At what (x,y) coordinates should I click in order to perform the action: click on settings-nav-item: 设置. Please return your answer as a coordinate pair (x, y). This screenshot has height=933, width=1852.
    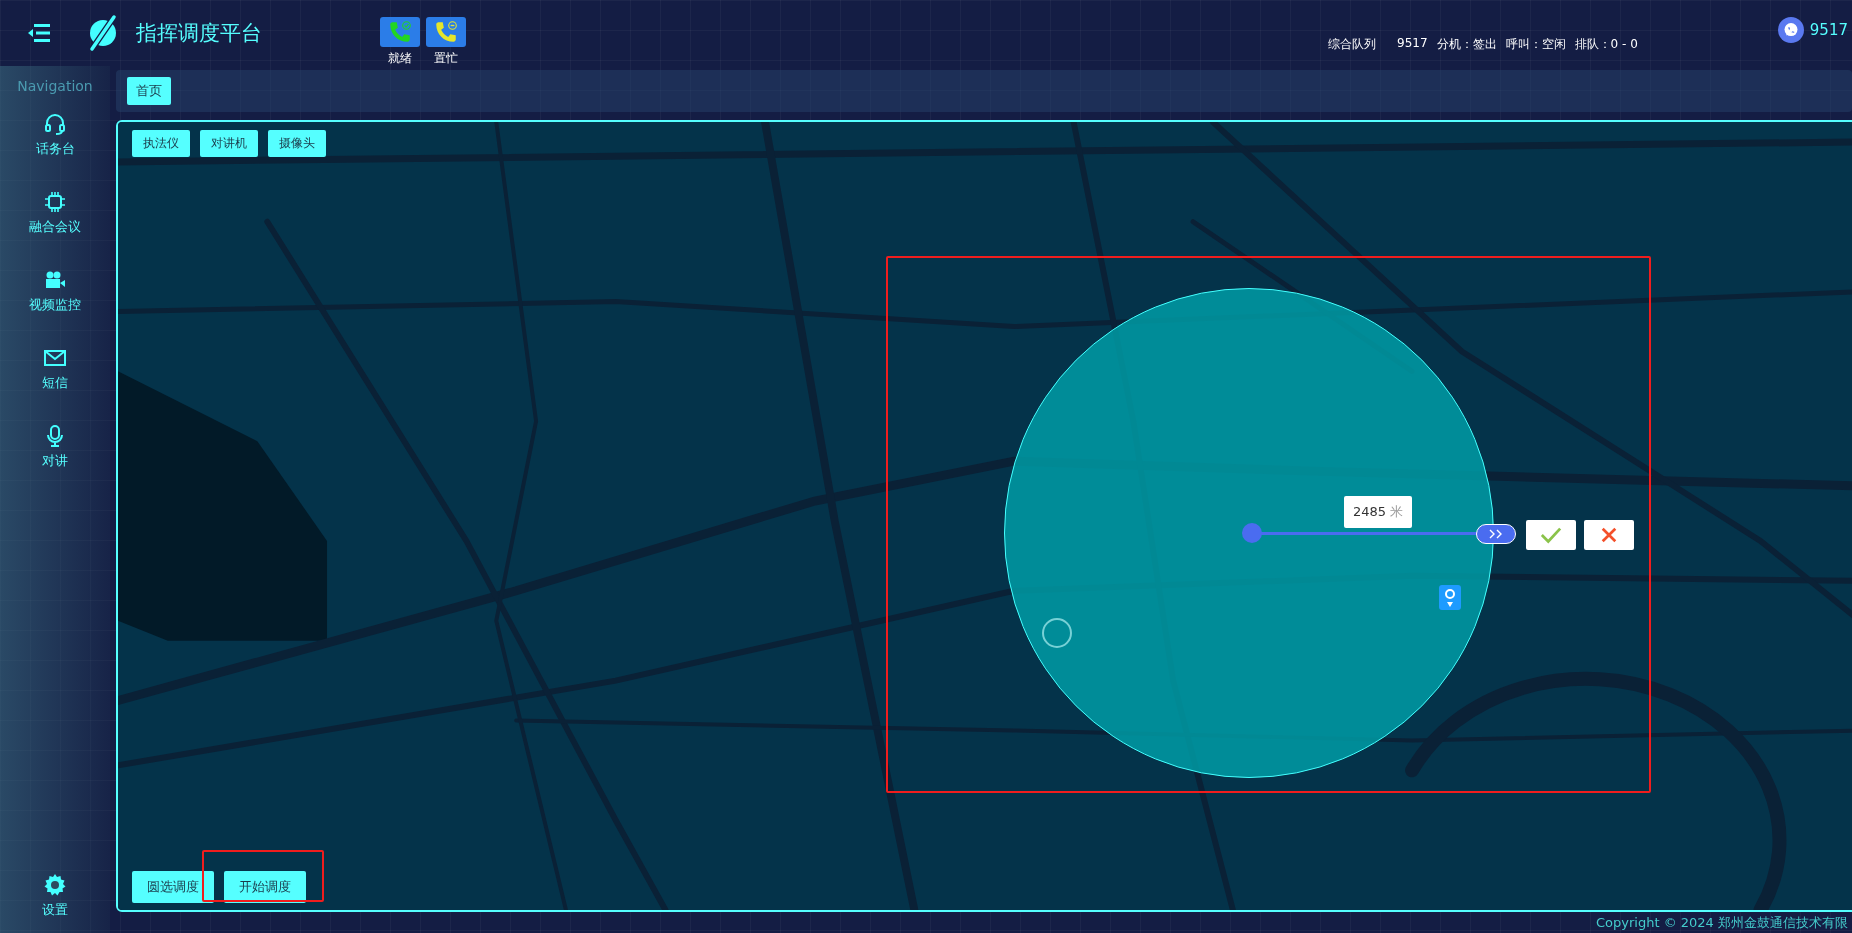
    Looking at the image, I should click on (55, 894).